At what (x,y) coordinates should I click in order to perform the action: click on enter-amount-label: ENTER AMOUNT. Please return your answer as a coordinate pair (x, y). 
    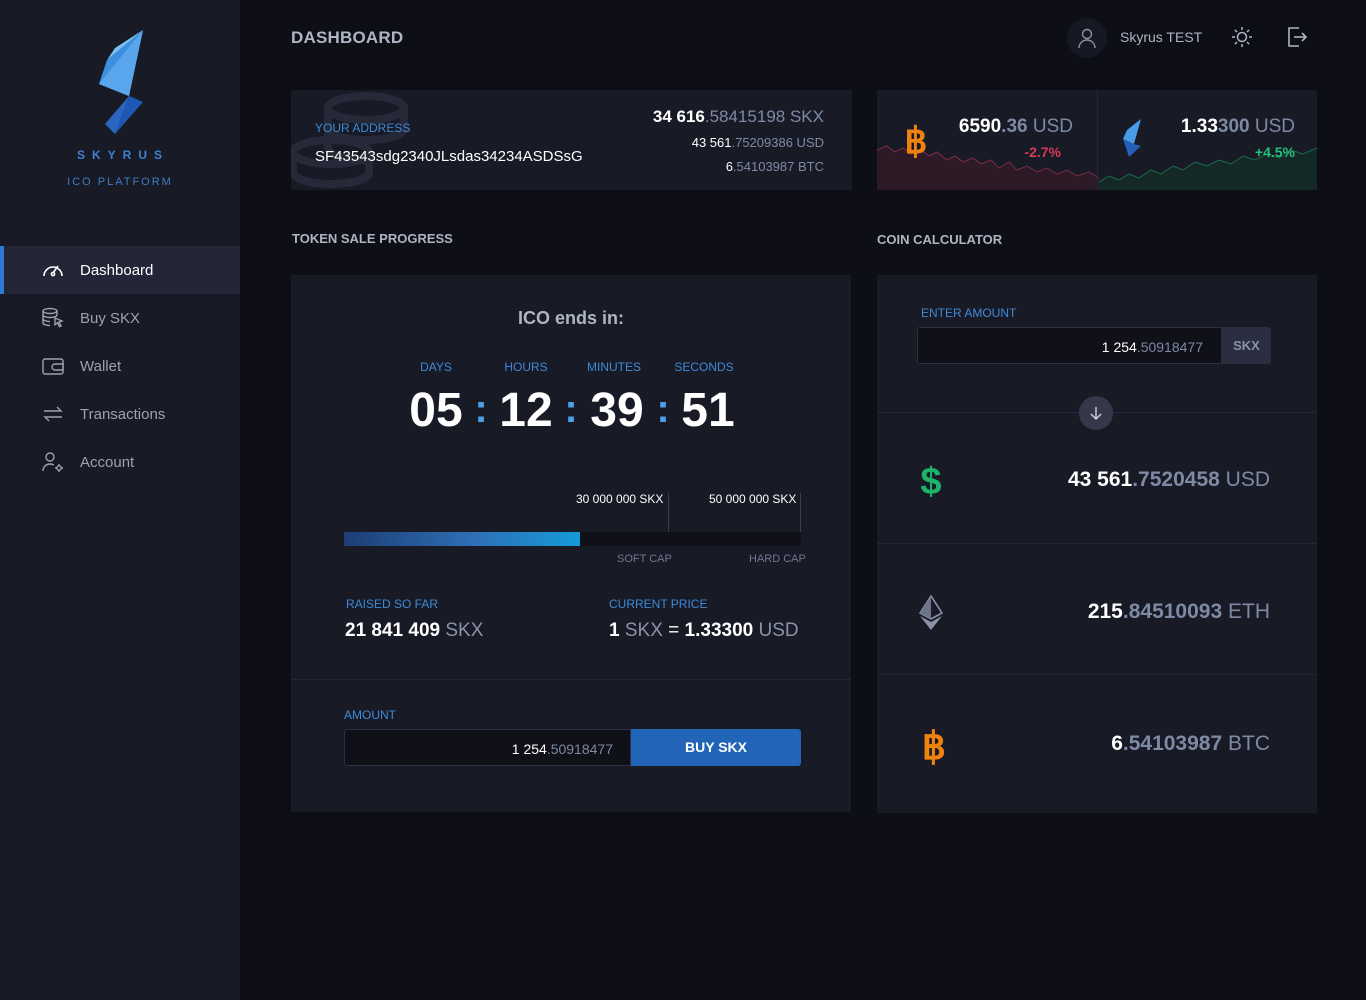
    Looking at the image, I should click on (969, 313).